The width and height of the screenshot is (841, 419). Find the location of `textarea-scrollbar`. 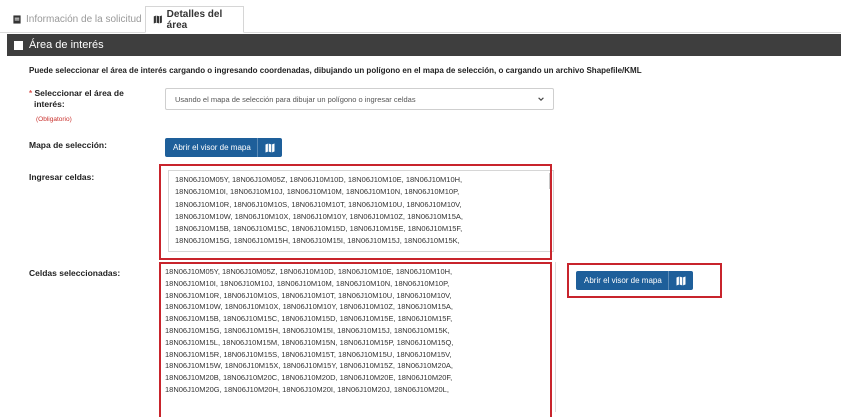

textarea-scrollbar is located at coordinates (550, 181).